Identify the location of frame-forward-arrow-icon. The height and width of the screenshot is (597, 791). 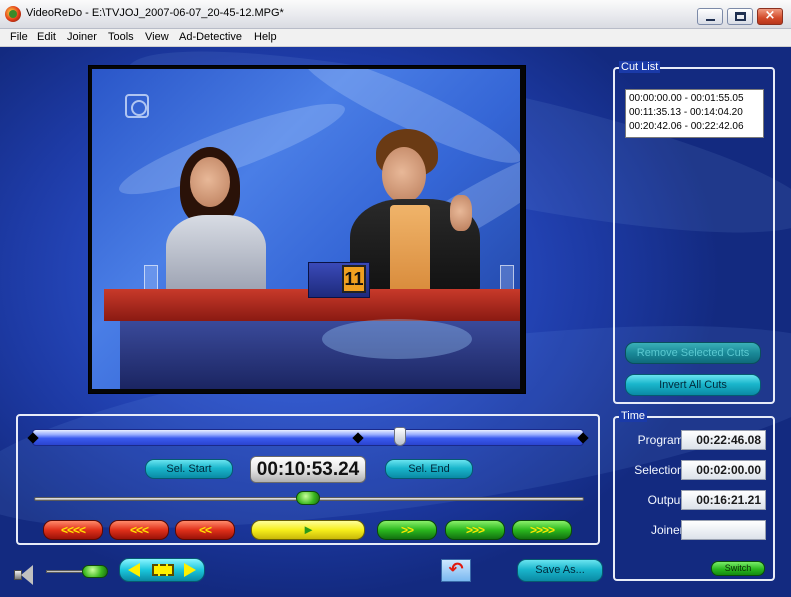
(190, 570).